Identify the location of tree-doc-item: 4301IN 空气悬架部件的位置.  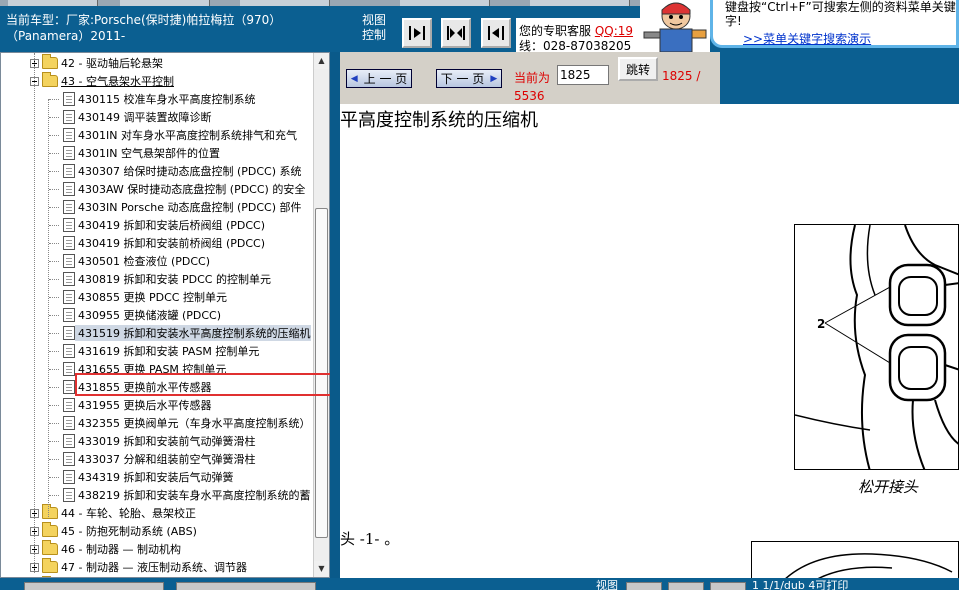
(141, 153).